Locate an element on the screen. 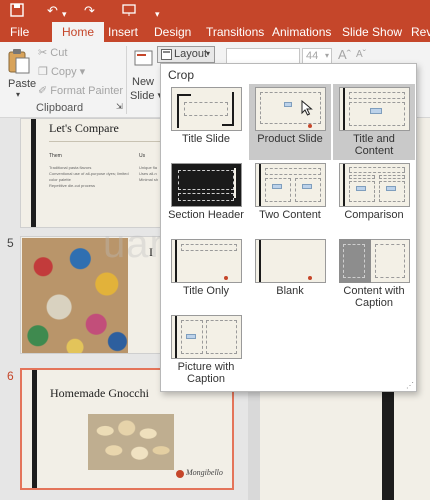 This screenshot has height=500, width=430. paste-dropdown-icon: ▾ is located at coordinates (18, 94).